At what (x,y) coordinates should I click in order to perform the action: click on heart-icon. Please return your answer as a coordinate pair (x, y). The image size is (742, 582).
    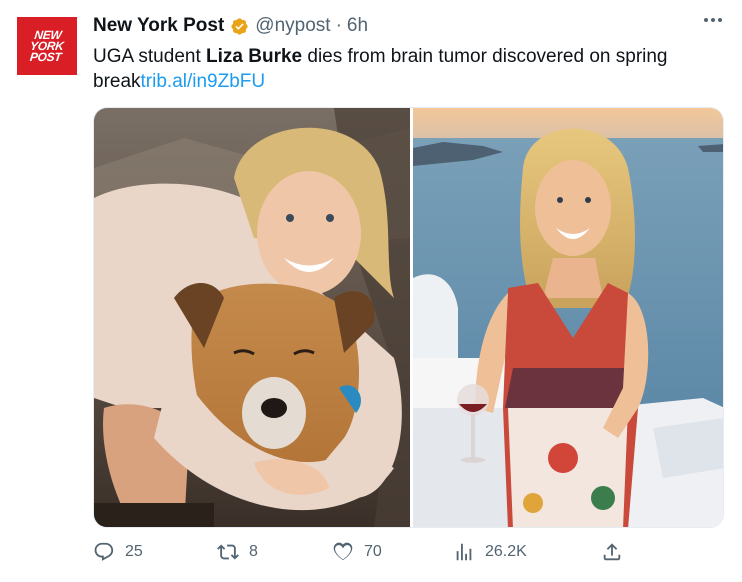
    Looking at the image, I should click on (343, 551).